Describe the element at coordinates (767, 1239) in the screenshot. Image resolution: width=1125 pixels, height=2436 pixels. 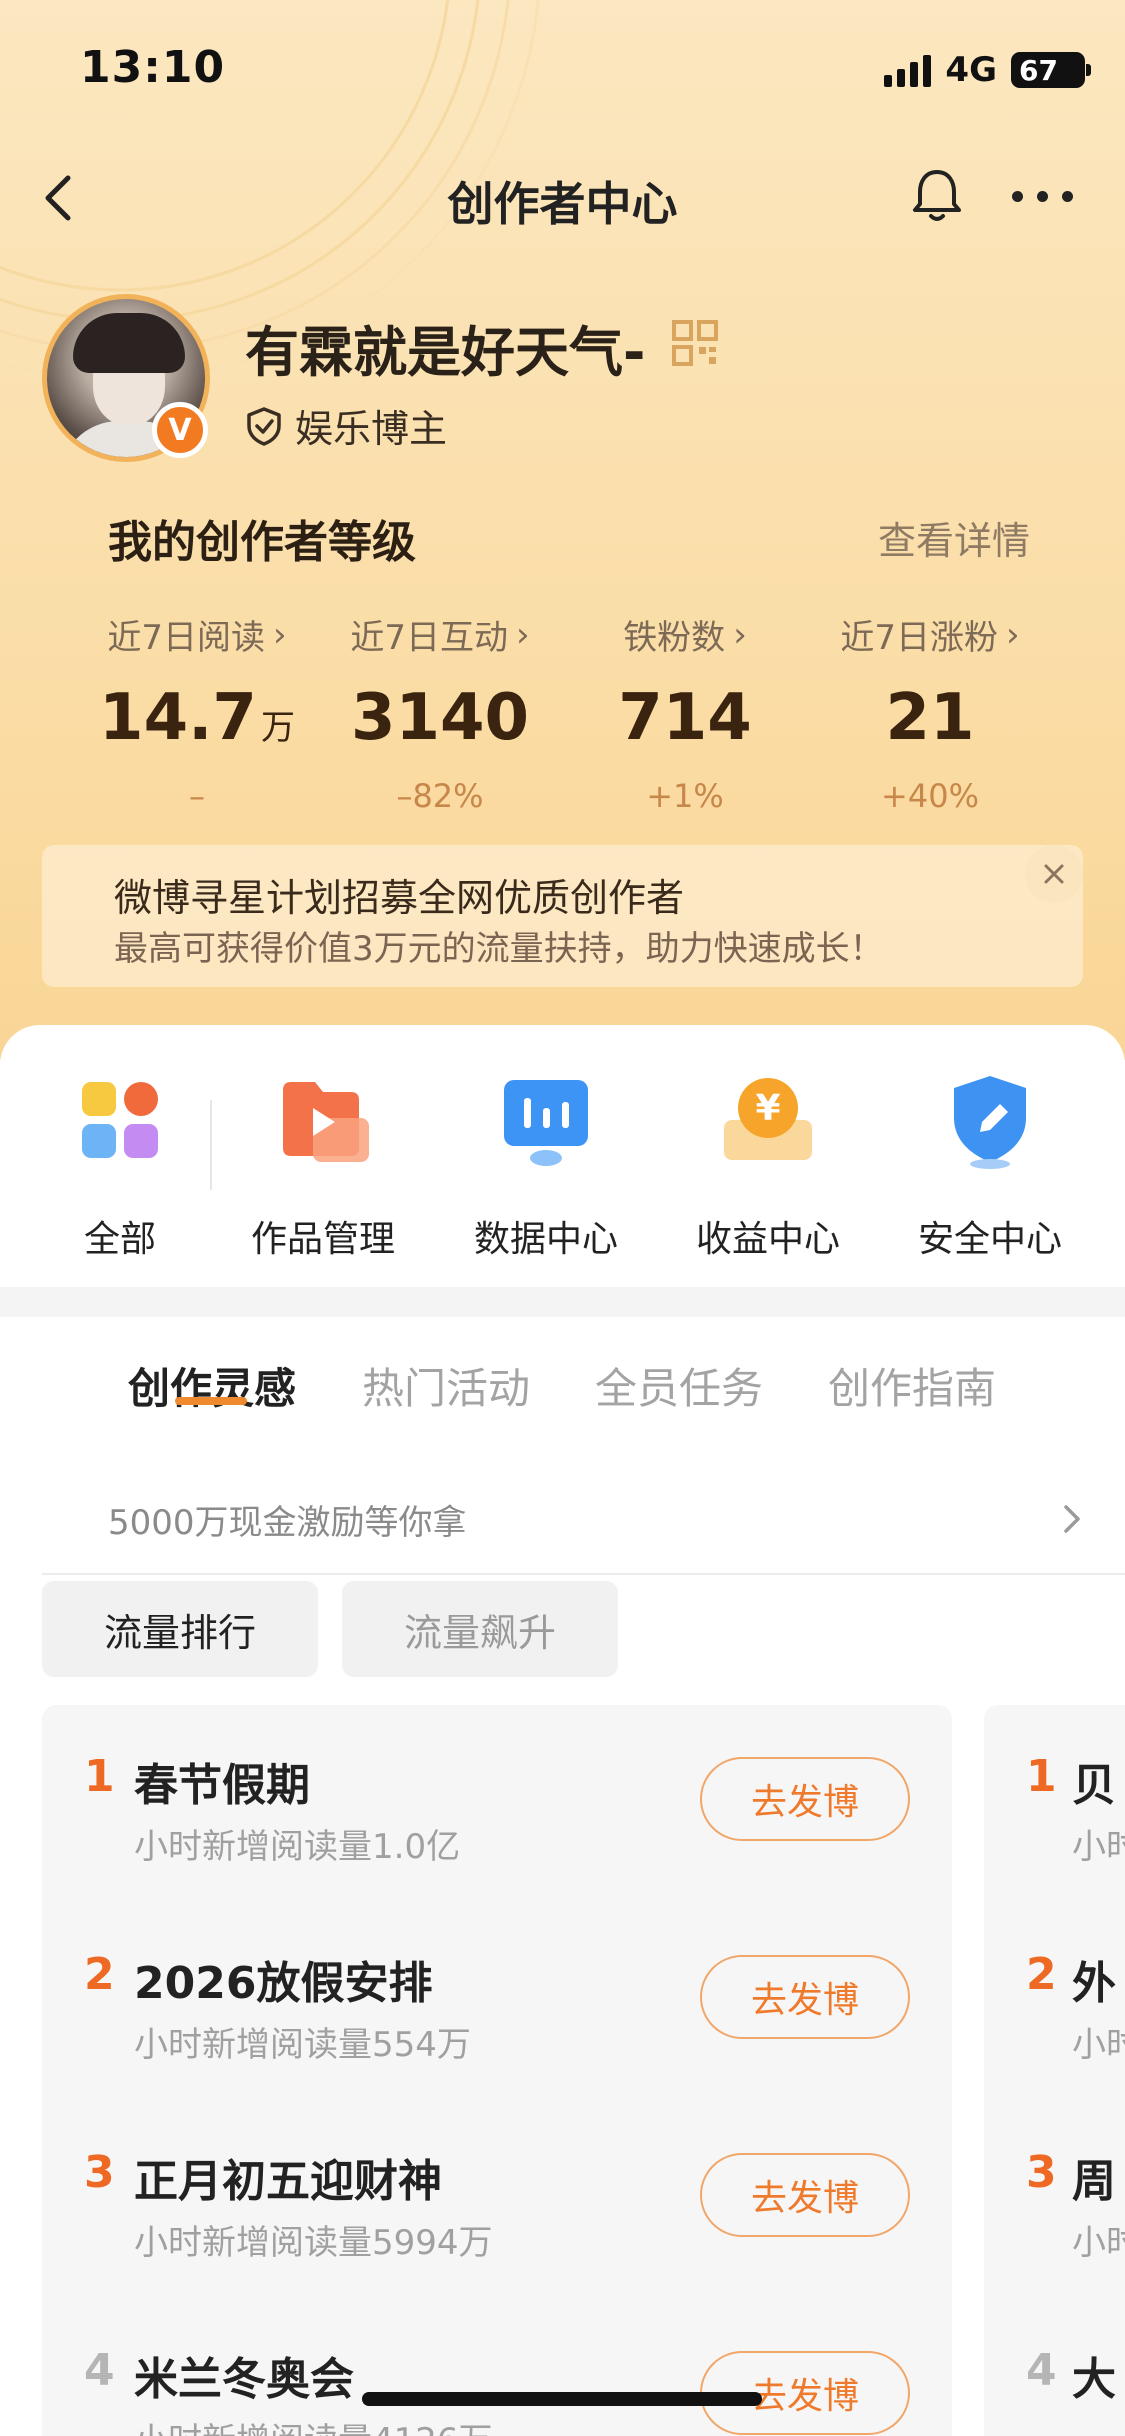
I see `shortcut-label: 收益中心` at that location.